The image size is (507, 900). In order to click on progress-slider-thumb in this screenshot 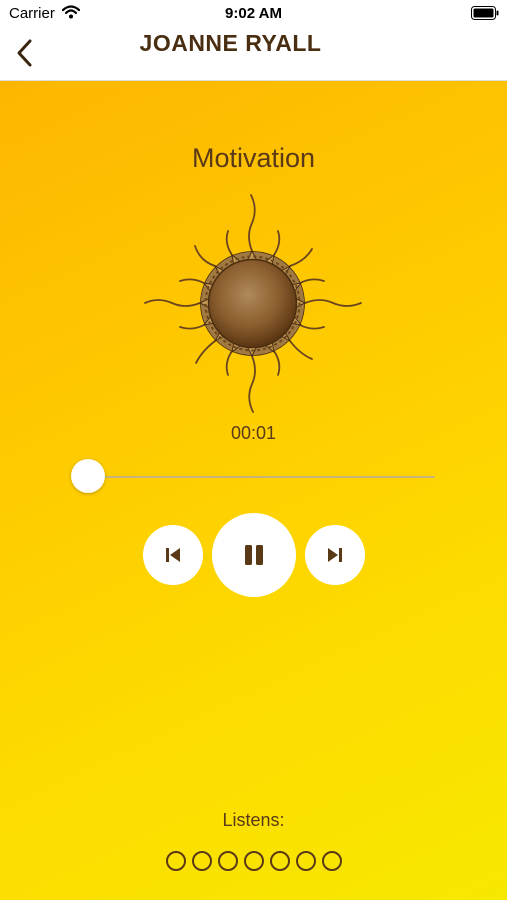, I will do `click(88, 476)`.